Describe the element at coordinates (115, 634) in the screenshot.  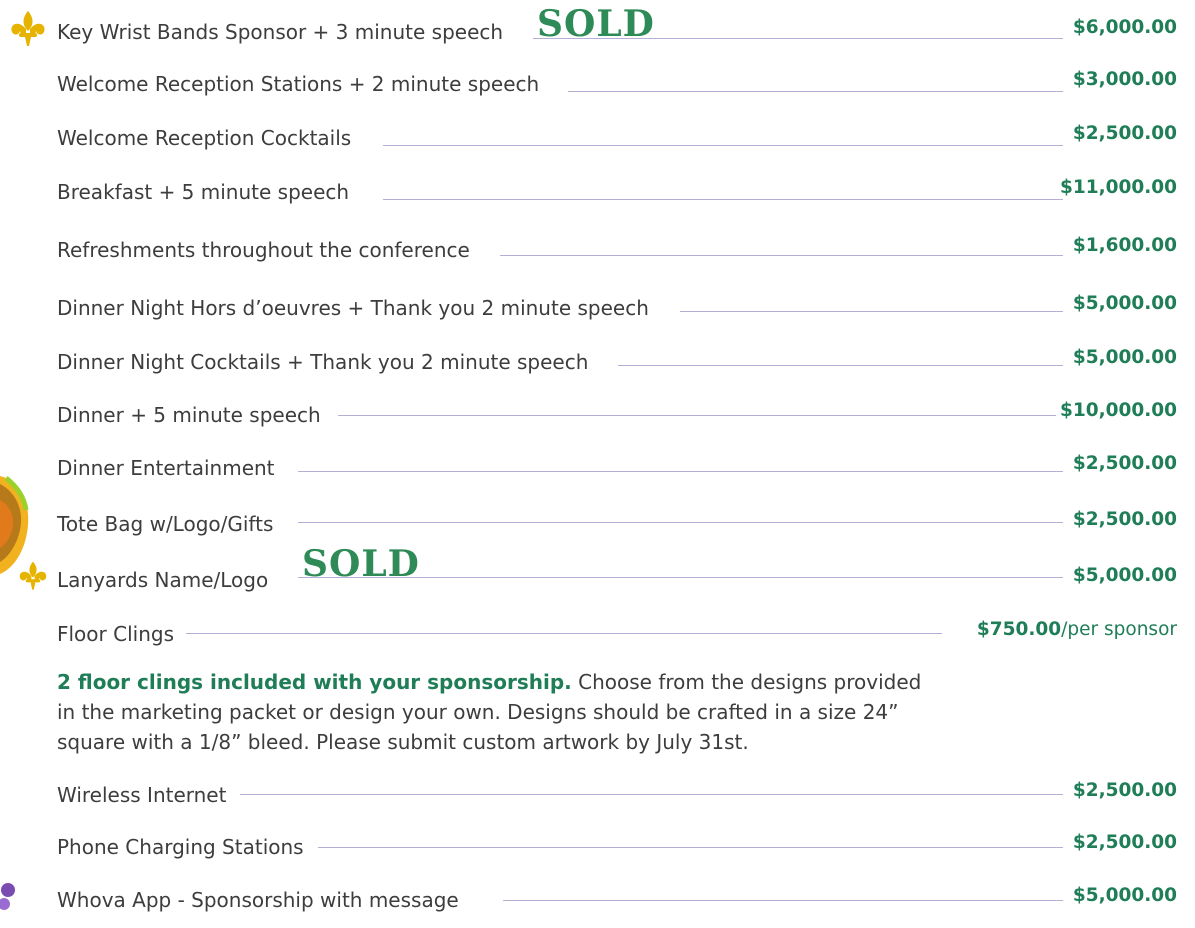
I see `row-label: Floor Clings` at that location.